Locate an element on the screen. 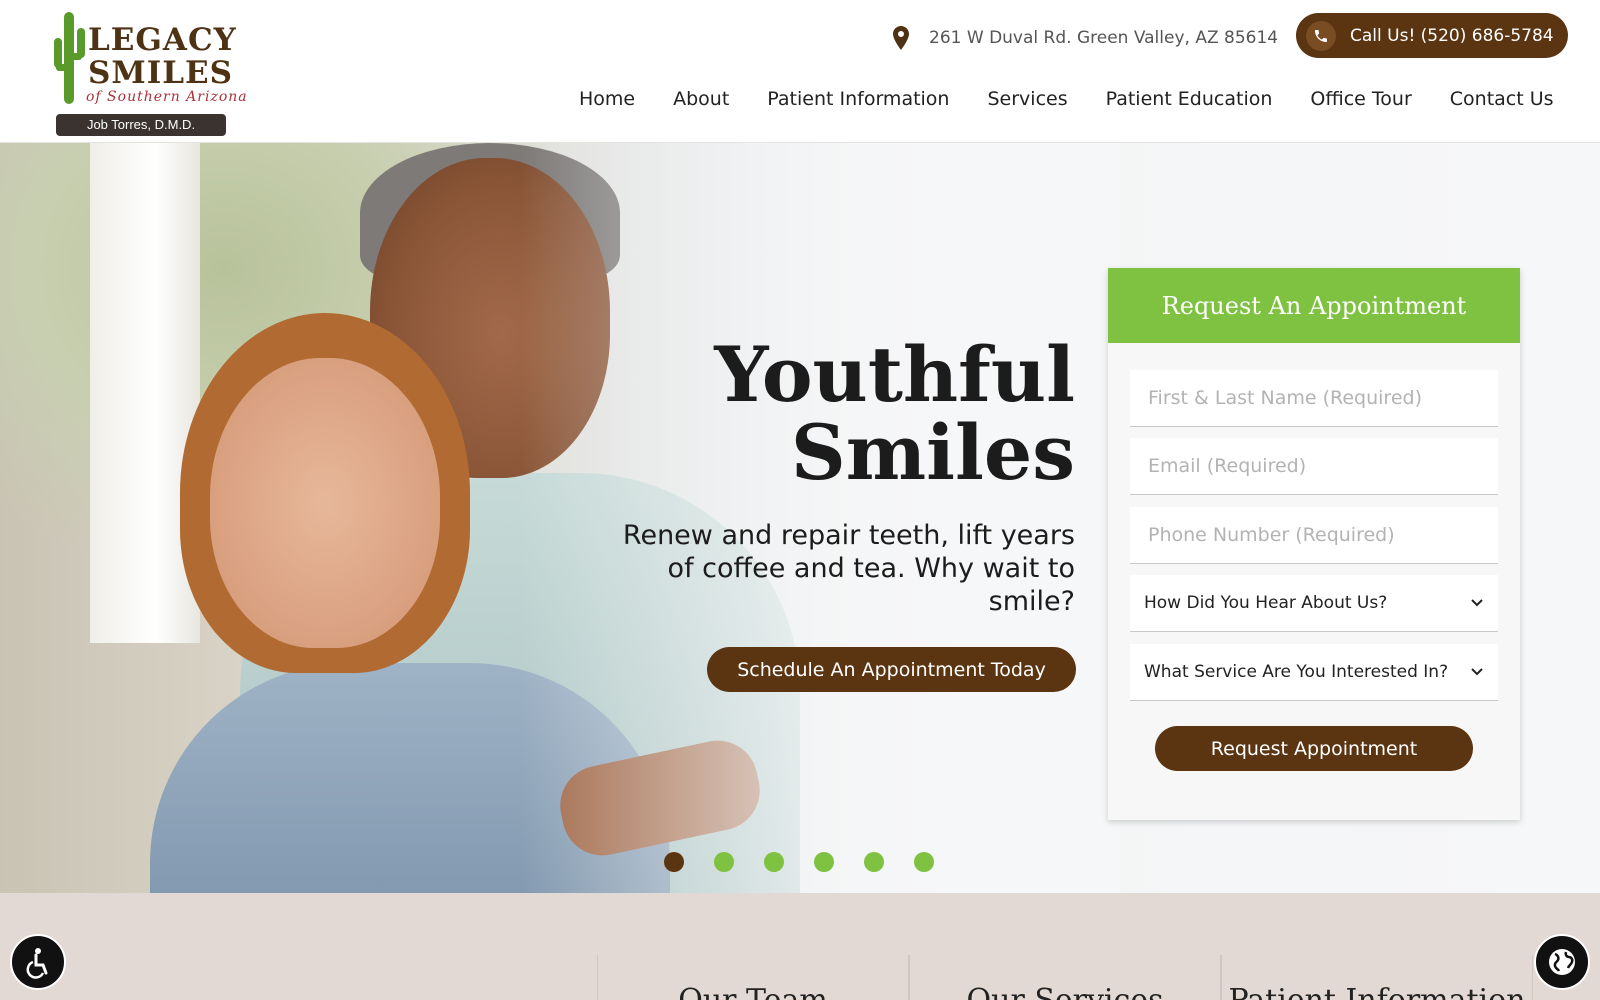 The image size is (1600, 1000). featured-our-services-label: Our Services is located at coordinates (1065, 991).